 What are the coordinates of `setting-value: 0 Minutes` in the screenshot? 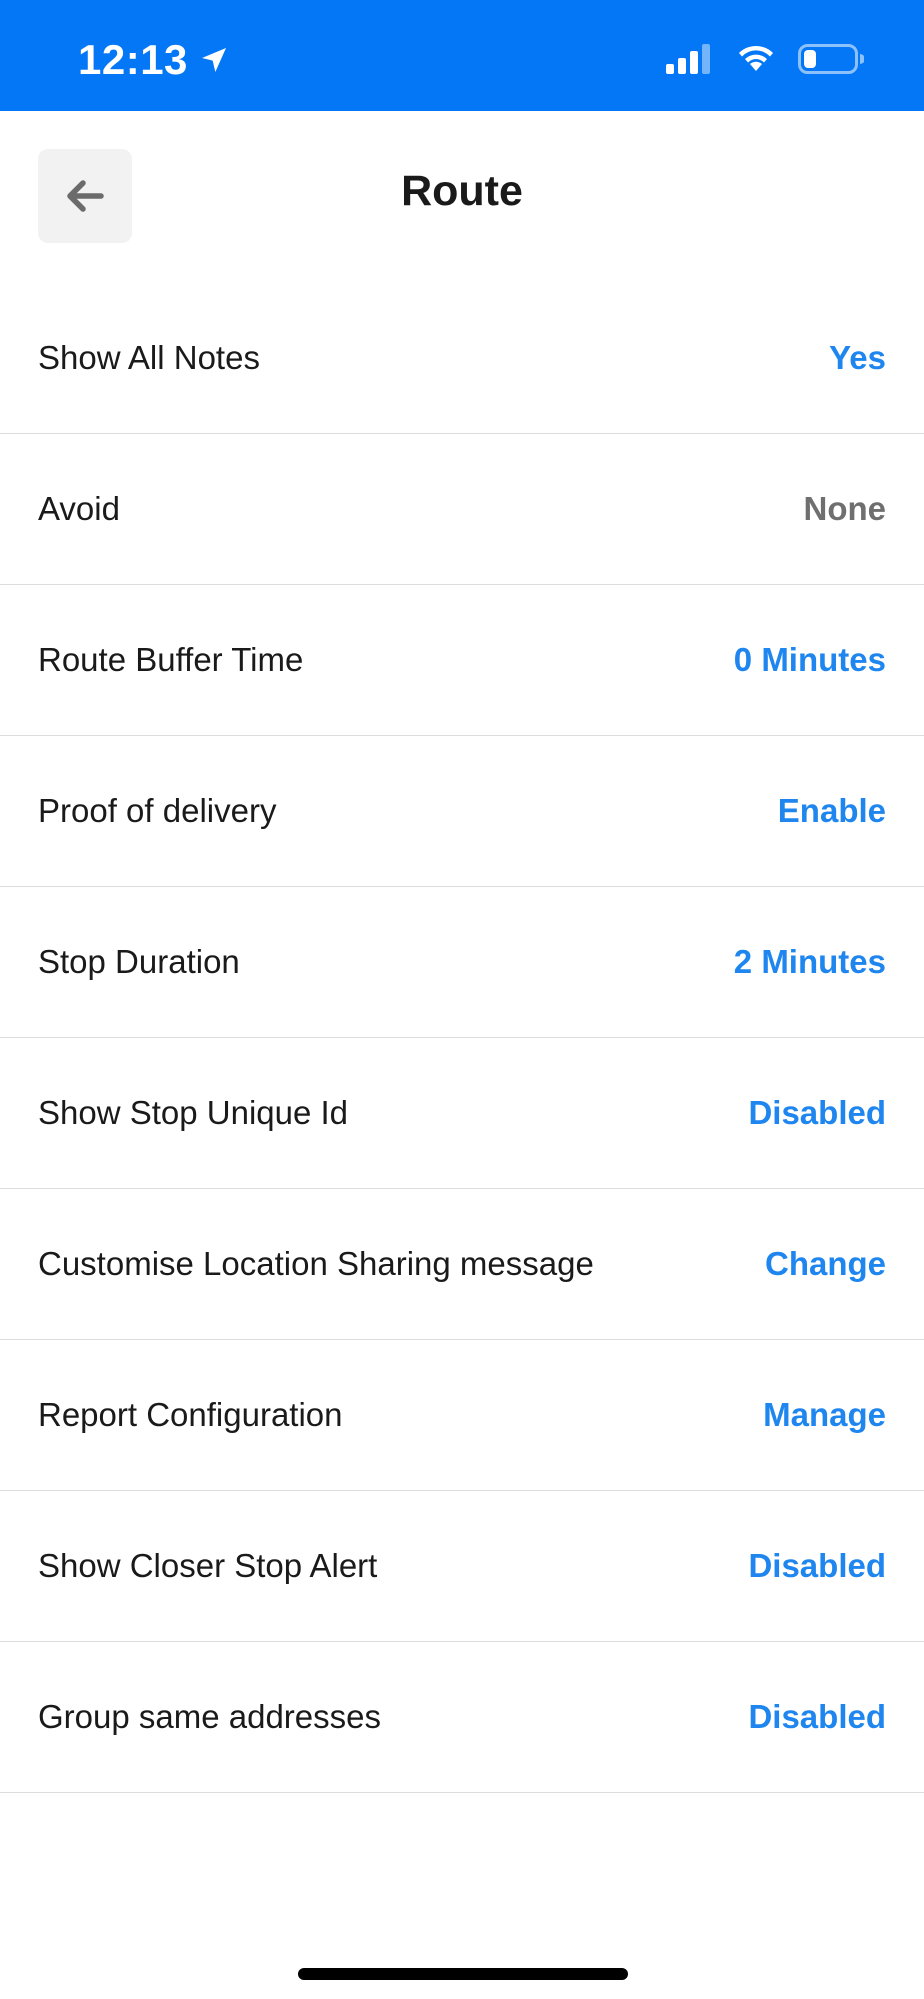 It's located at (810, 660).